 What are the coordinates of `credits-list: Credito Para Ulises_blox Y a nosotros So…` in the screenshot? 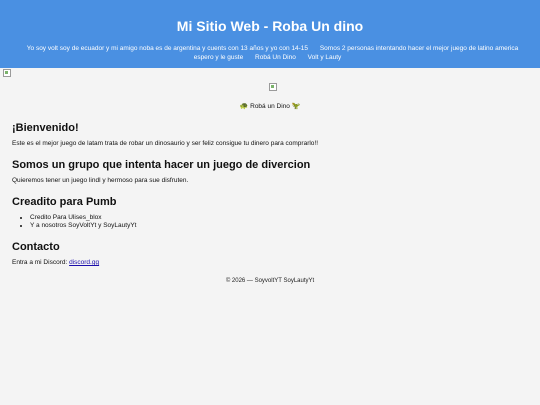 It's located at (270, 221).